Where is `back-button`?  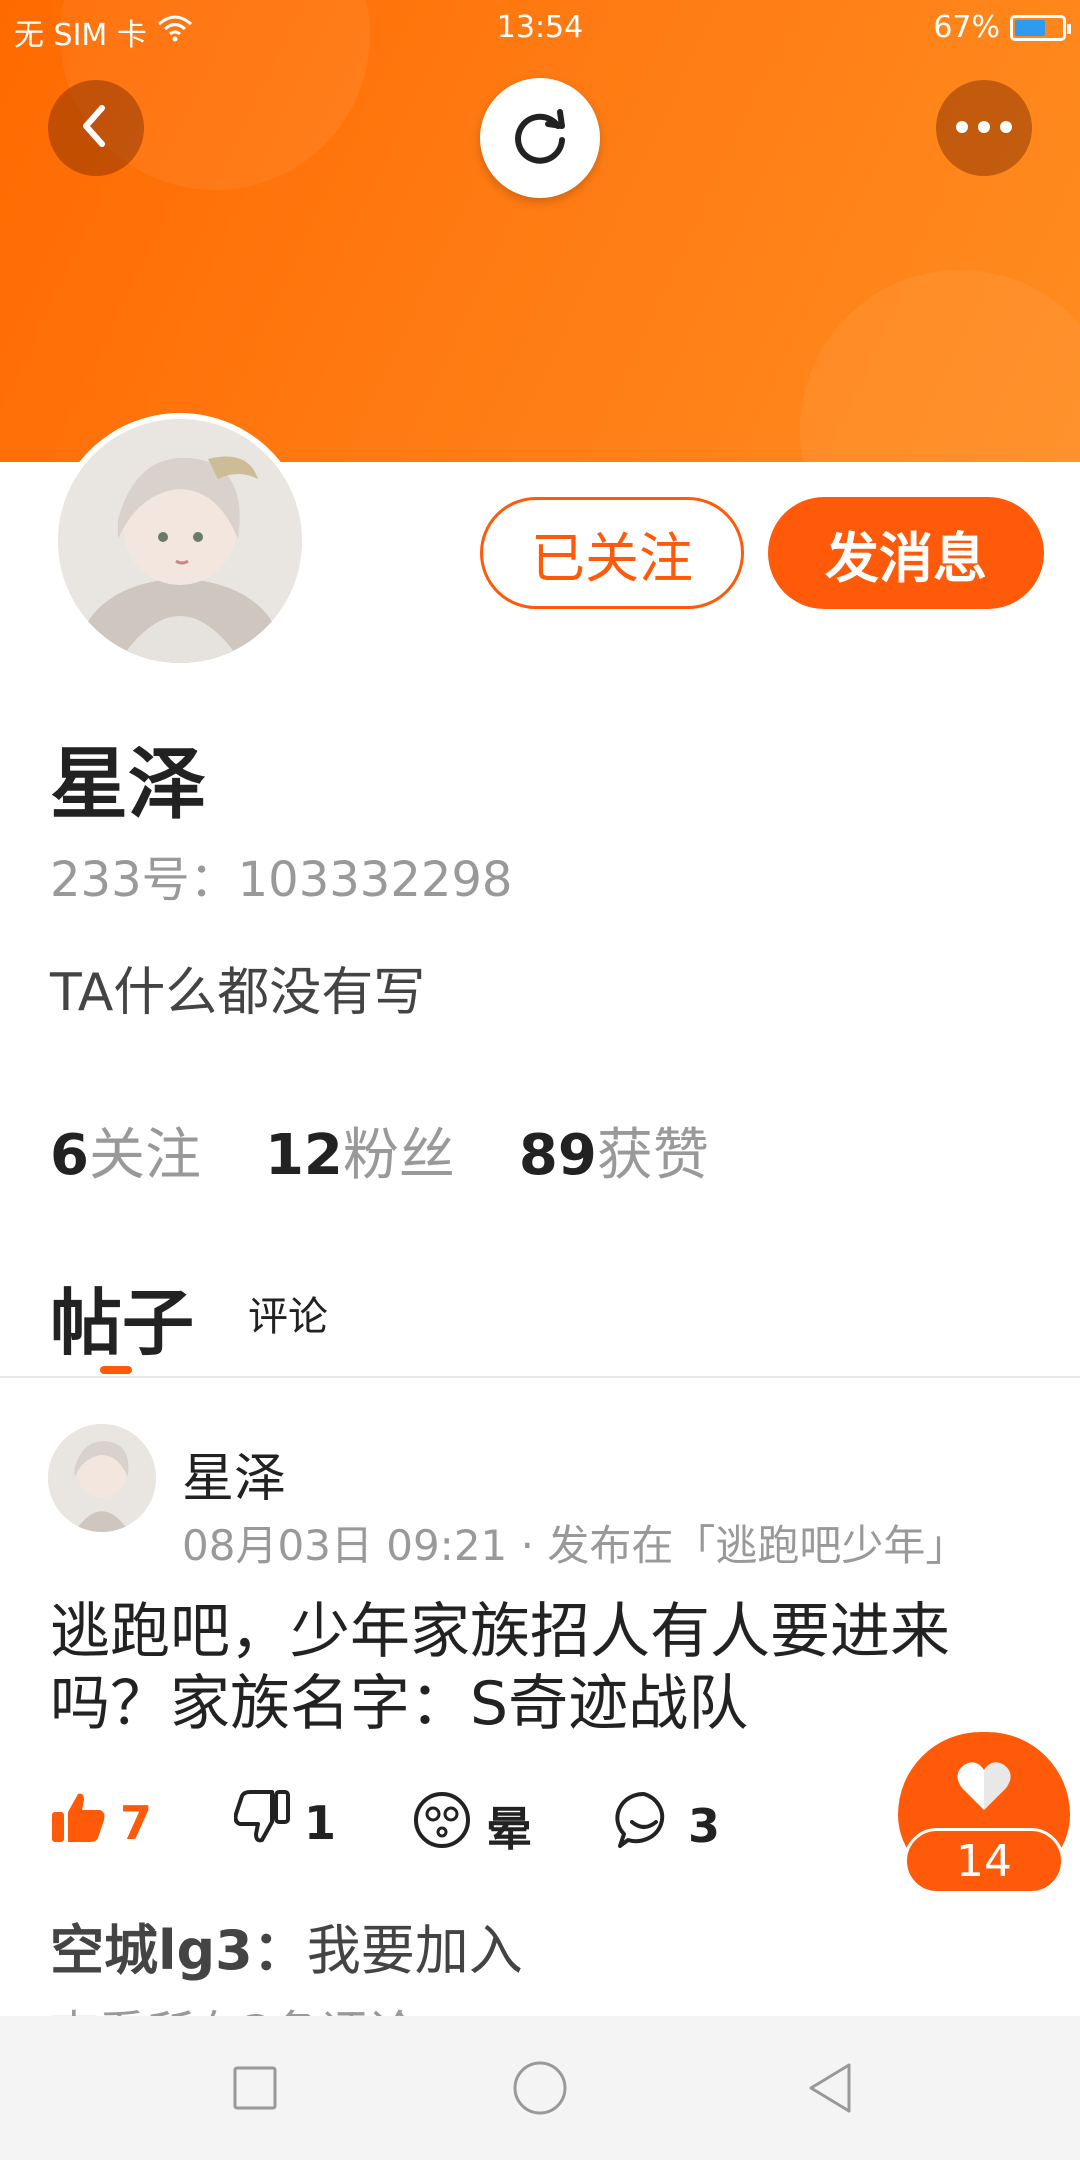
back-button is located at coordinates (96, 128).